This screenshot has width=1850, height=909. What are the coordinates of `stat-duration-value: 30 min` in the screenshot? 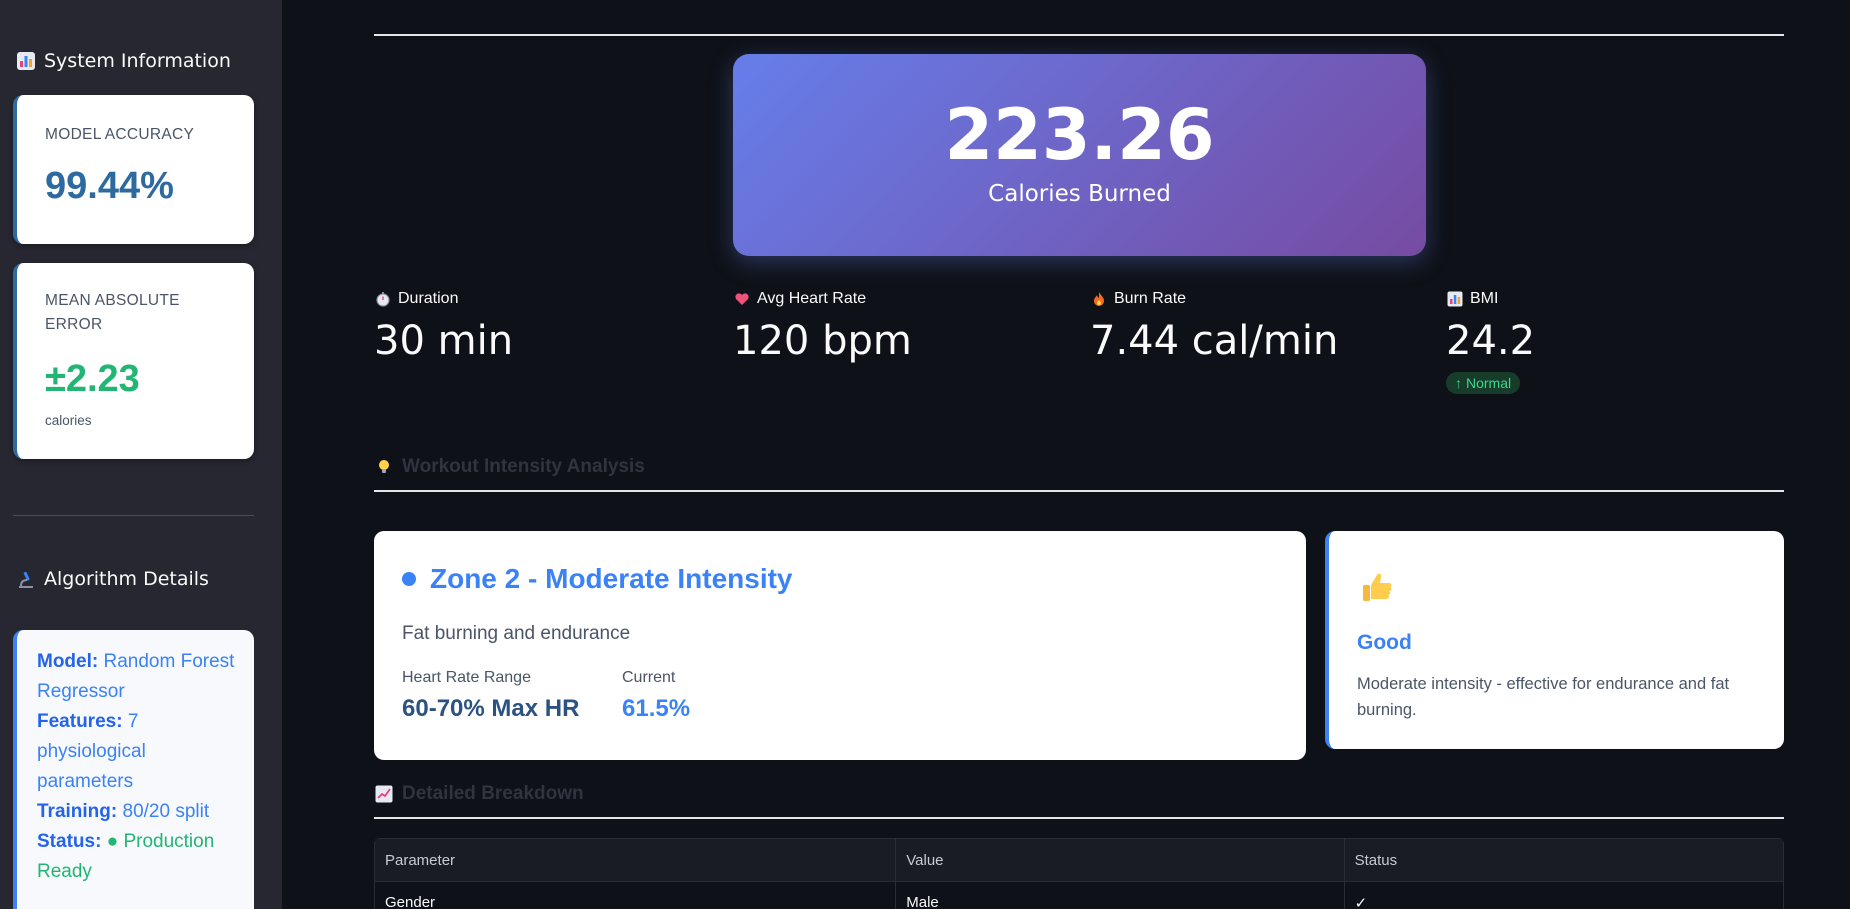 It's located at (444, 341).